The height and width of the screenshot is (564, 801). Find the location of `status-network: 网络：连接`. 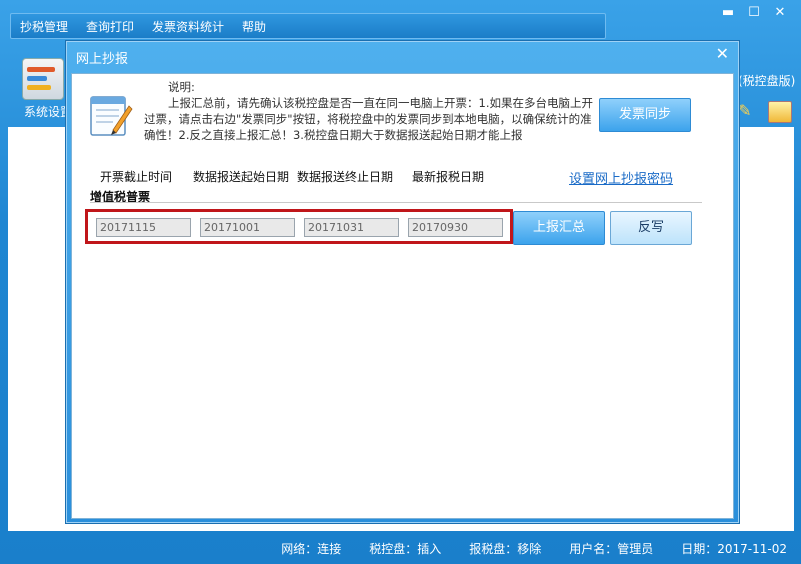

status-network: 网络：连接 is located at coordinates (311, 549).